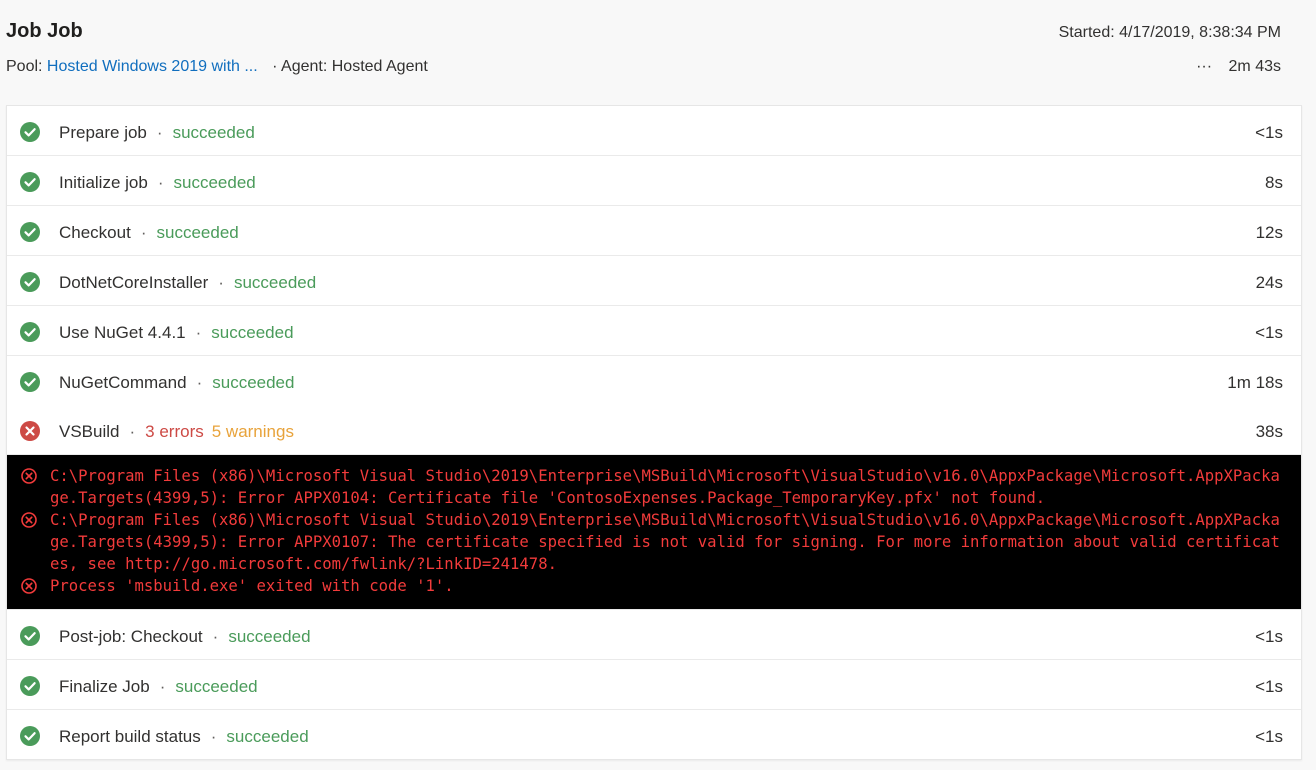 The image size is (1316, 770). What do you see at coordinates (130, 736) in the screenshot?
I see `step-name: Report build status` at bounding box center [130, 736].